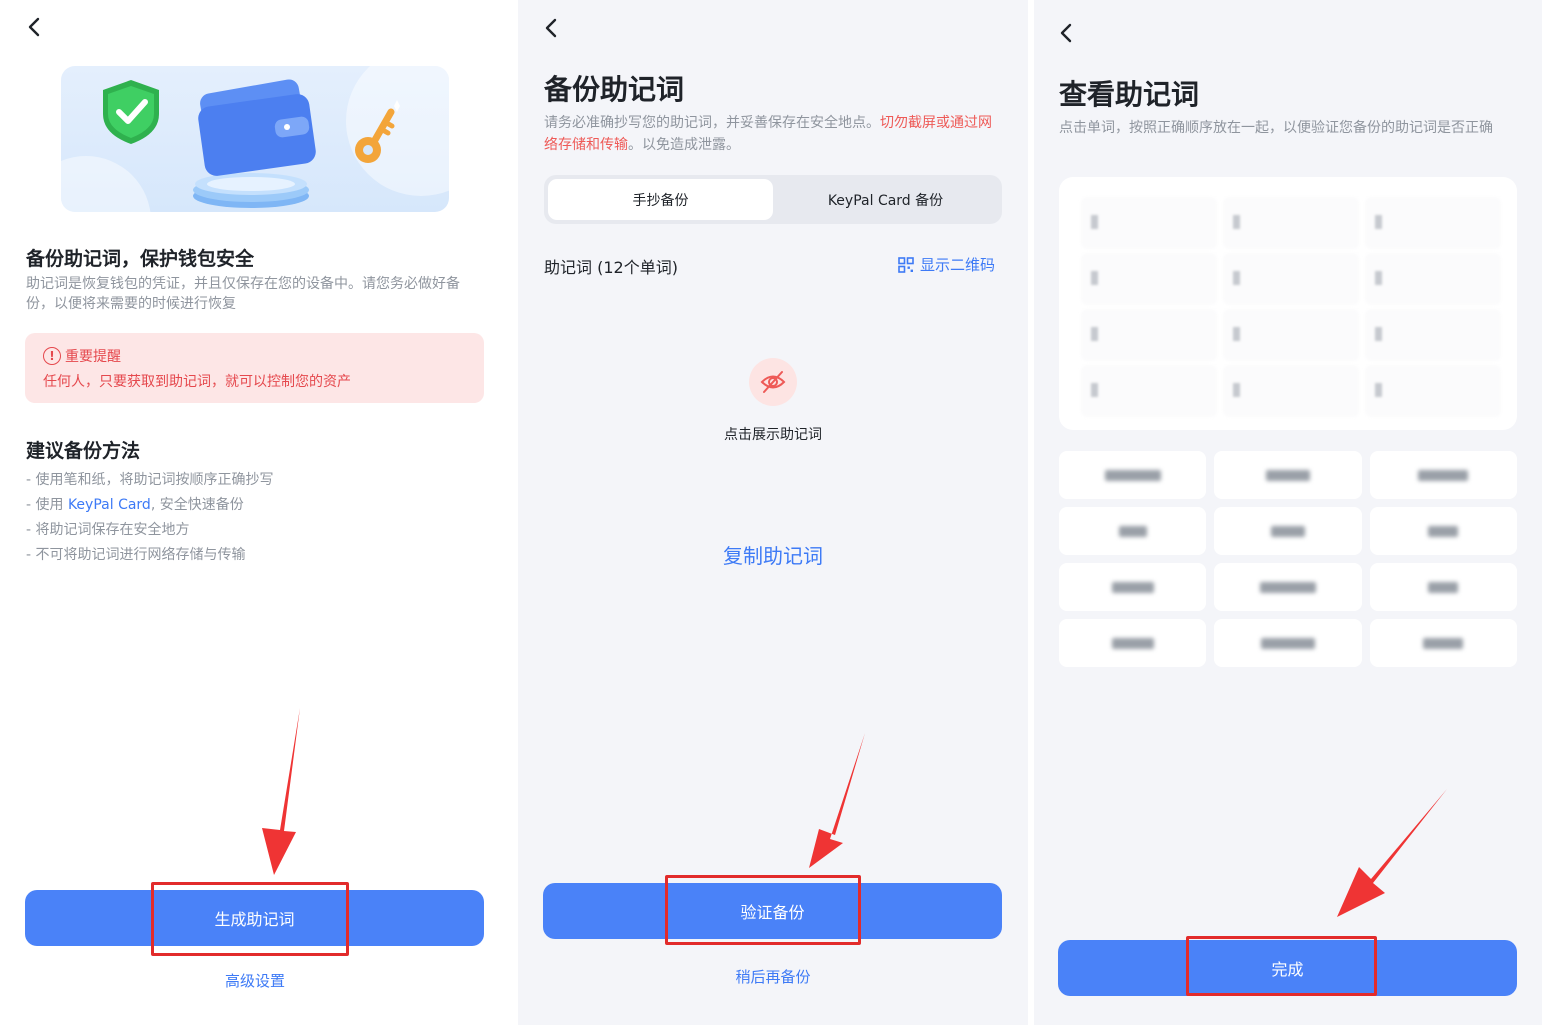 The height and width of the screenshot is (1025, 1542). What do you see at coordinates (614, 89) in the screenshot?
I see `page-title: 备份助记词` at bounding box center [614, 89].